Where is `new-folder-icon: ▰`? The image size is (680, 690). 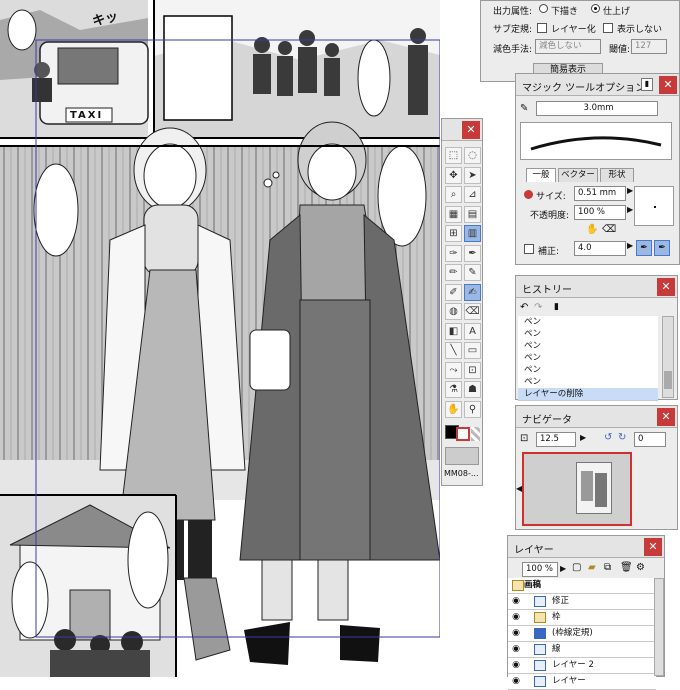 new-folder-icon: ▰ is located at coordinates (592, 567).